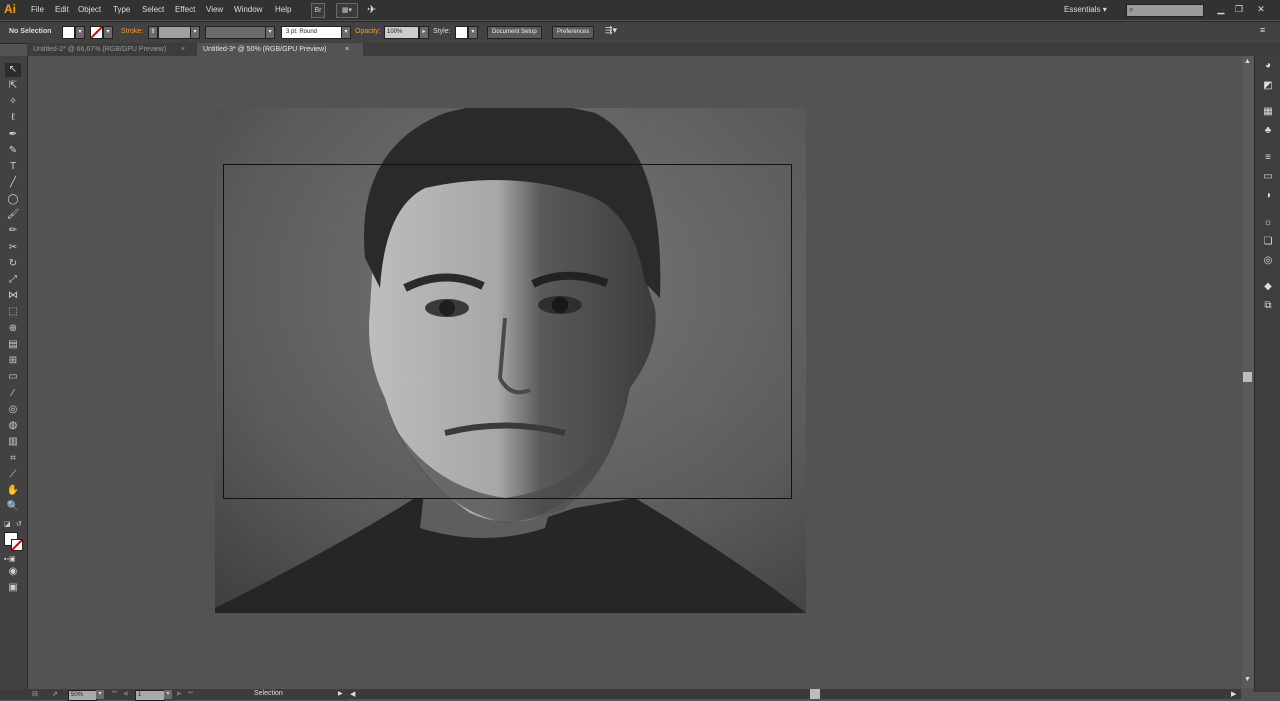  What do you see at coordinates (175, 32) in the screenshot?
I see `stroke-weight-field` at bounding box center [175, 32].